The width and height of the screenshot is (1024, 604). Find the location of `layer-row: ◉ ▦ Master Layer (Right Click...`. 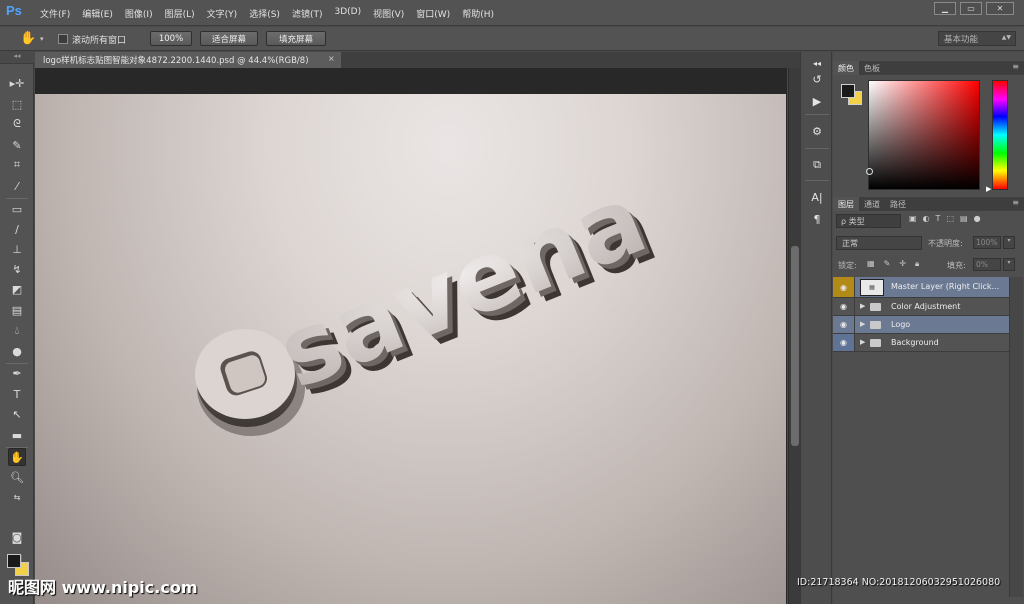

layer-row: ◉ ▦ Master Layer (Right Click... is located at coordinates (921, 287).